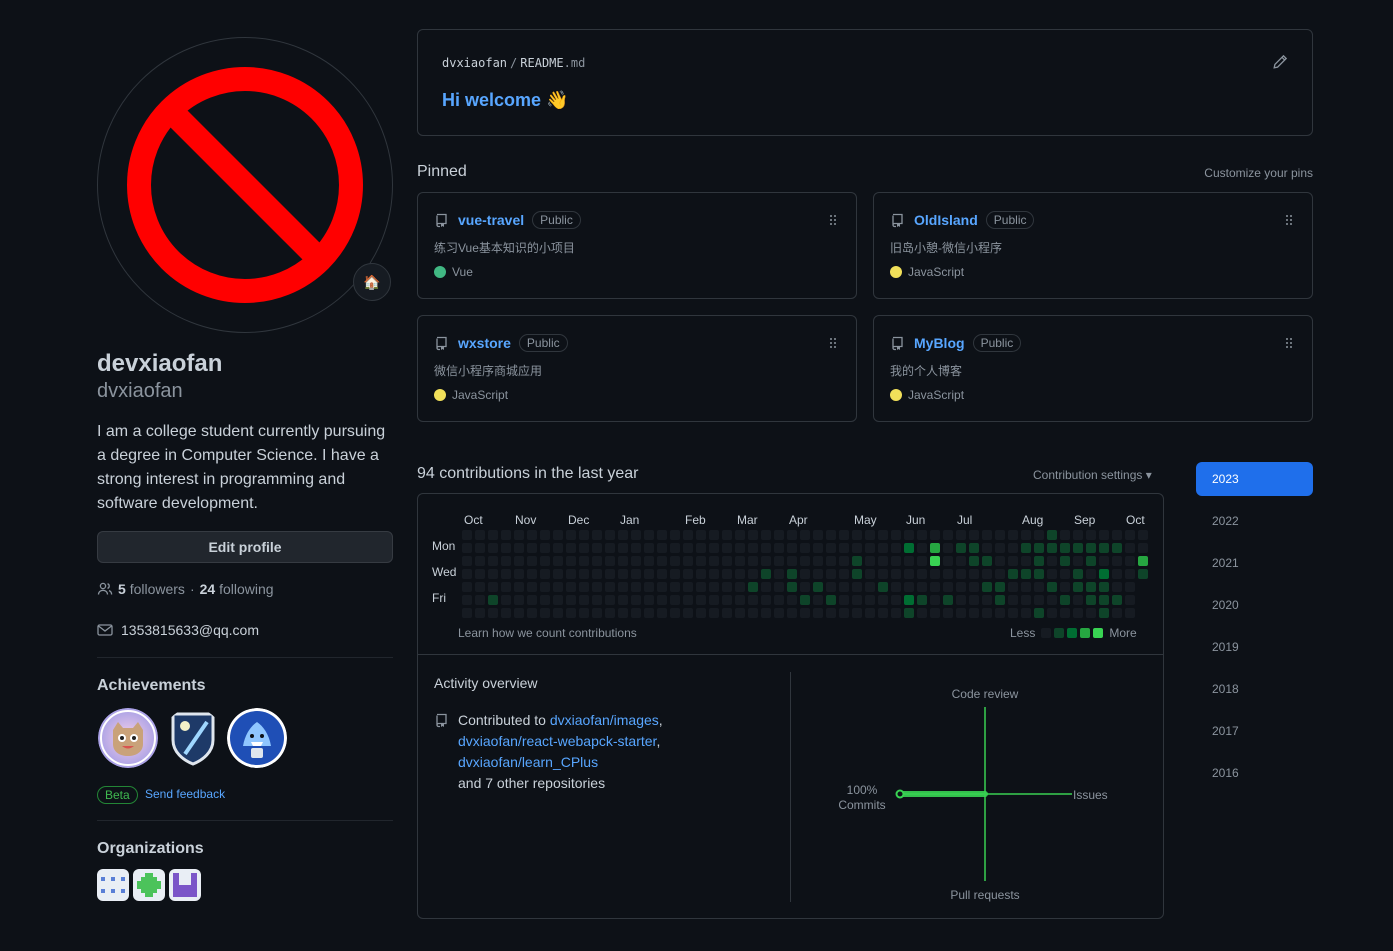 The width and height of the screenshot is (1393, 951). What do you see at coordinates (604, 720) in the screenshot?
I see `activity-repo-link: dvxiaofan/images` at bounding box center [604, 720].